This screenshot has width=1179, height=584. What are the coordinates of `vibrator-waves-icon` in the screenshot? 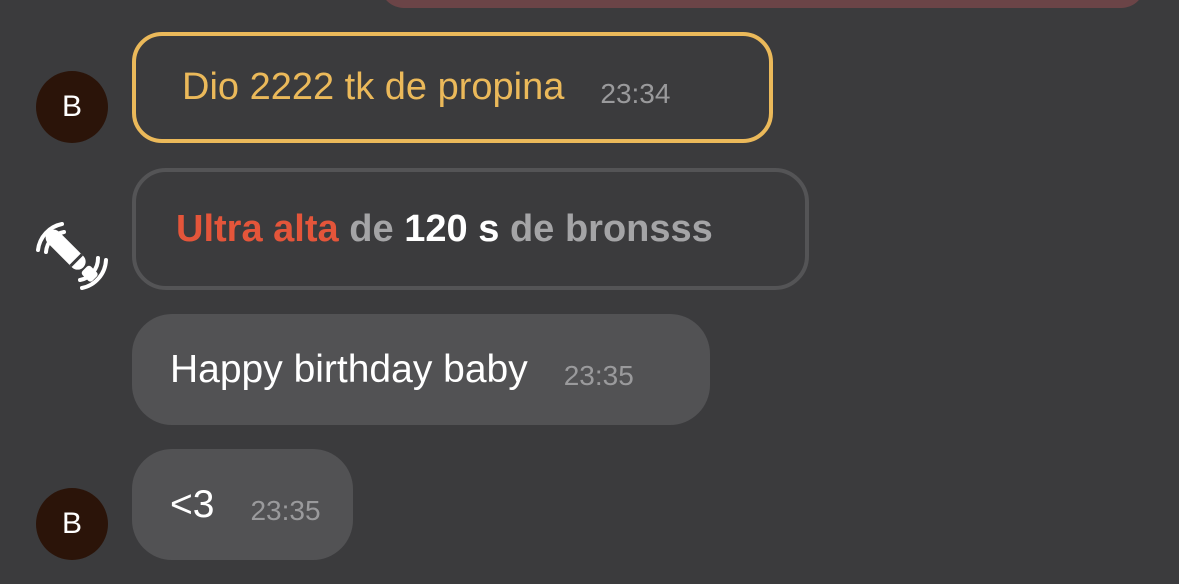 It's located at (72, 256).